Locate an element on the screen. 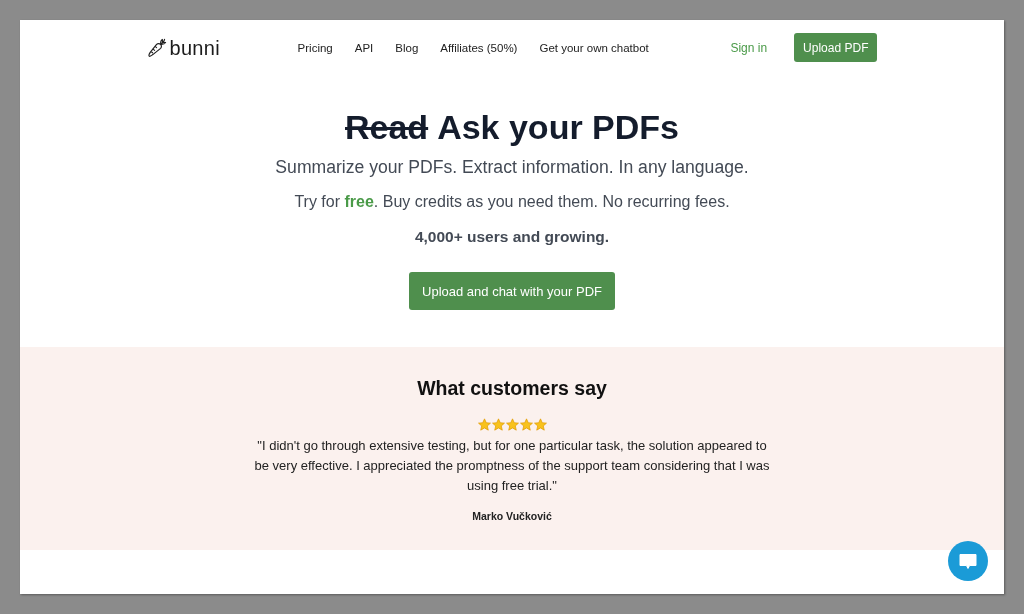  nav-link: Blog is located at coordinates (407, 47).